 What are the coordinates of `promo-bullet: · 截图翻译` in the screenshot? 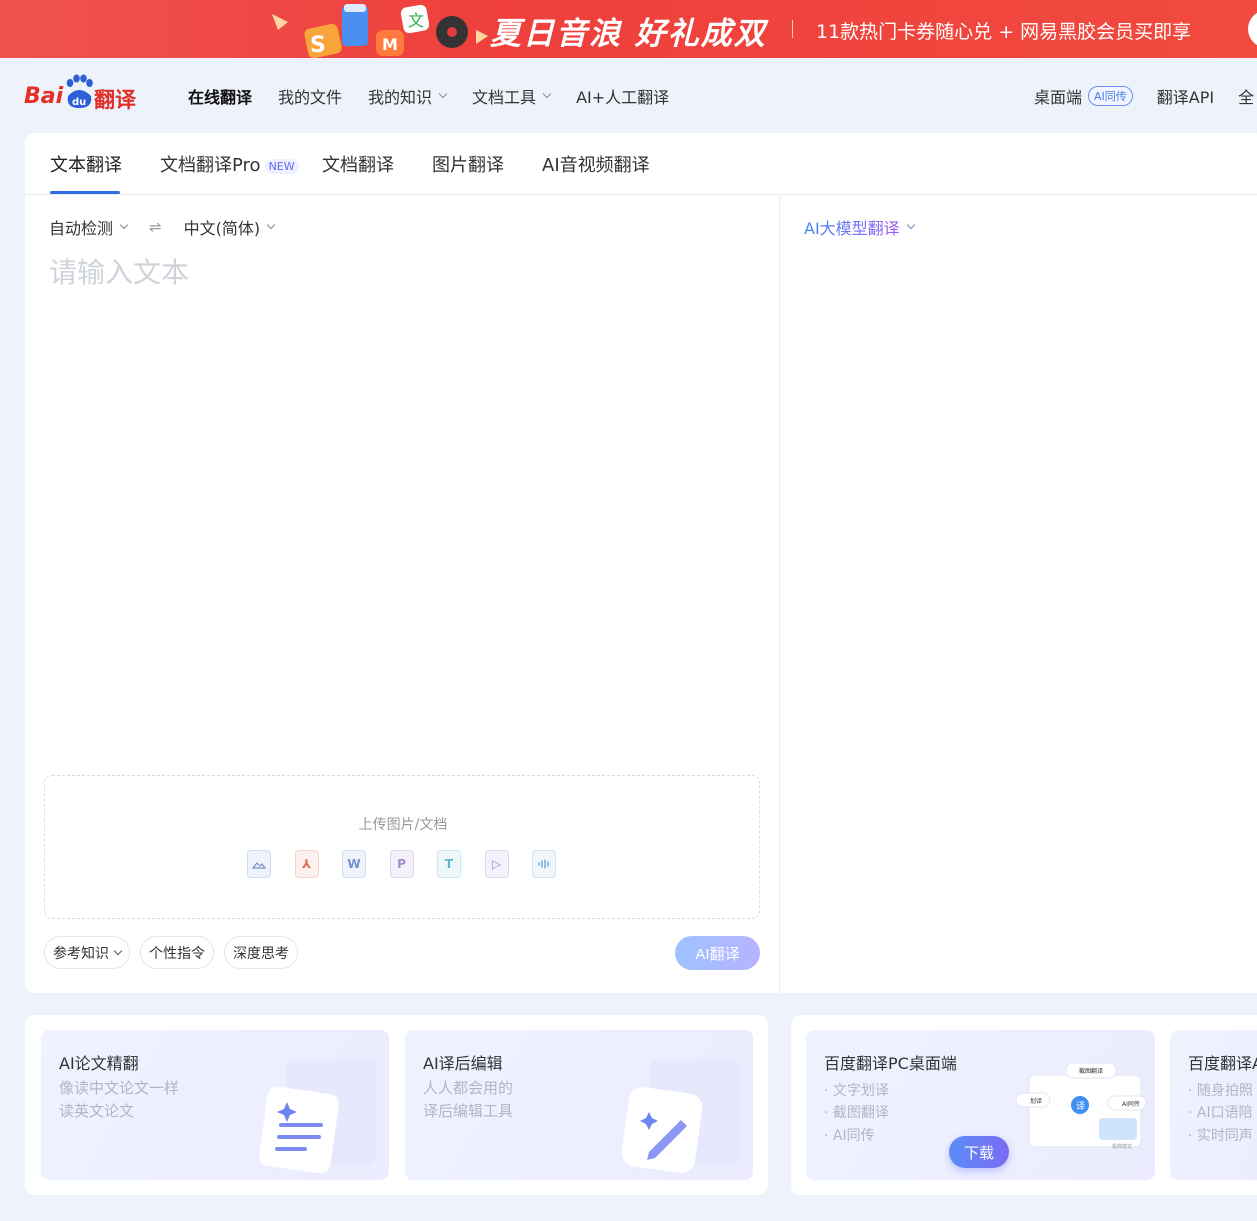 It's located at (856, 1113).